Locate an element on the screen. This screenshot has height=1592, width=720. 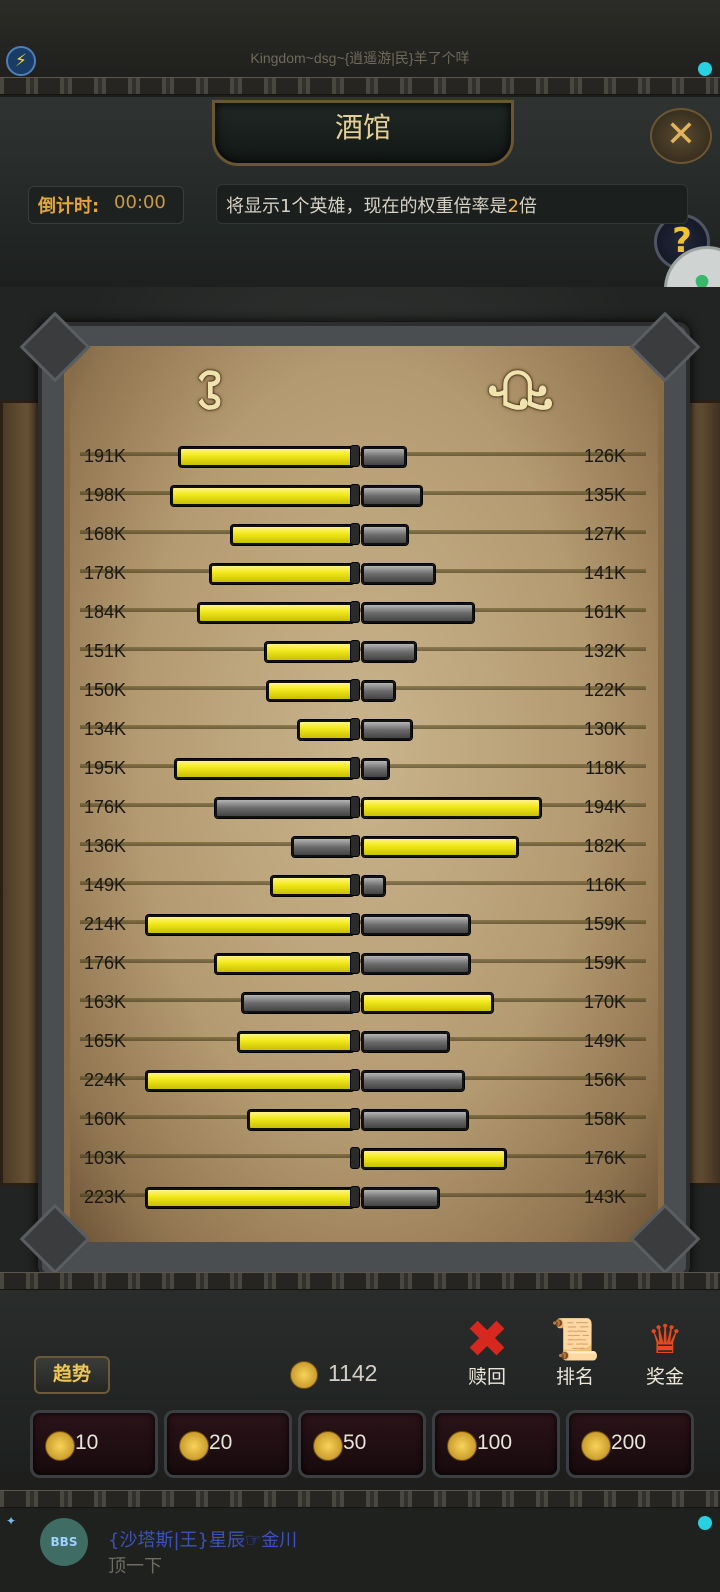
bet-button-200: 200 is located at coordinates (630, 1444).